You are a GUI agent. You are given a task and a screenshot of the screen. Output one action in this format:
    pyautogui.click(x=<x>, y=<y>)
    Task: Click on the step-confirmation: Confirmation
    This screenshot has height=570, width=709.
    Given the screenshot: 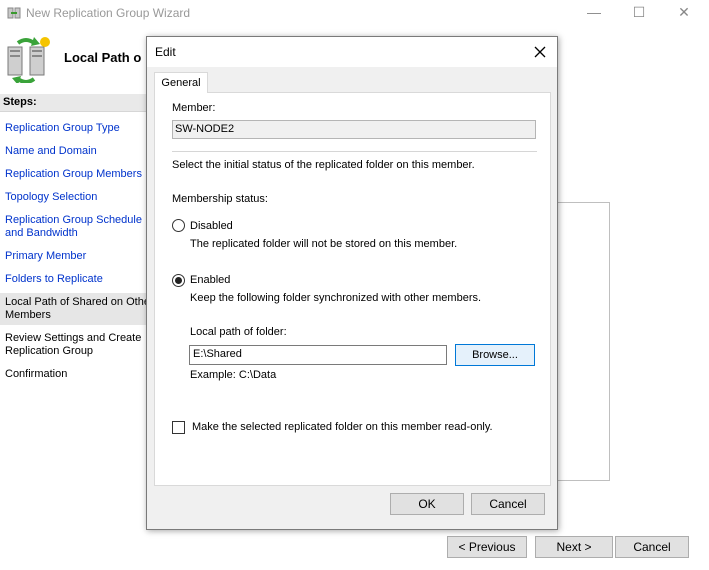 What is the action you would take?
    pyautogui.click(x=36, y=374)
    